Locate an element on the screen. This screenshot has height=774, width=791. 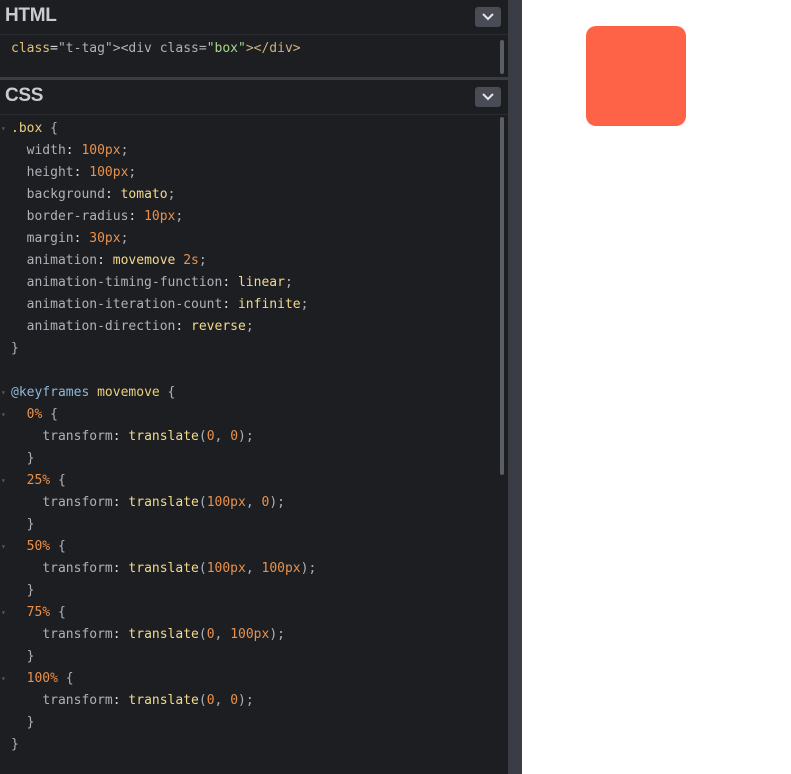
css-code-line: margin: 30px; is located at coordinates (77, 238).